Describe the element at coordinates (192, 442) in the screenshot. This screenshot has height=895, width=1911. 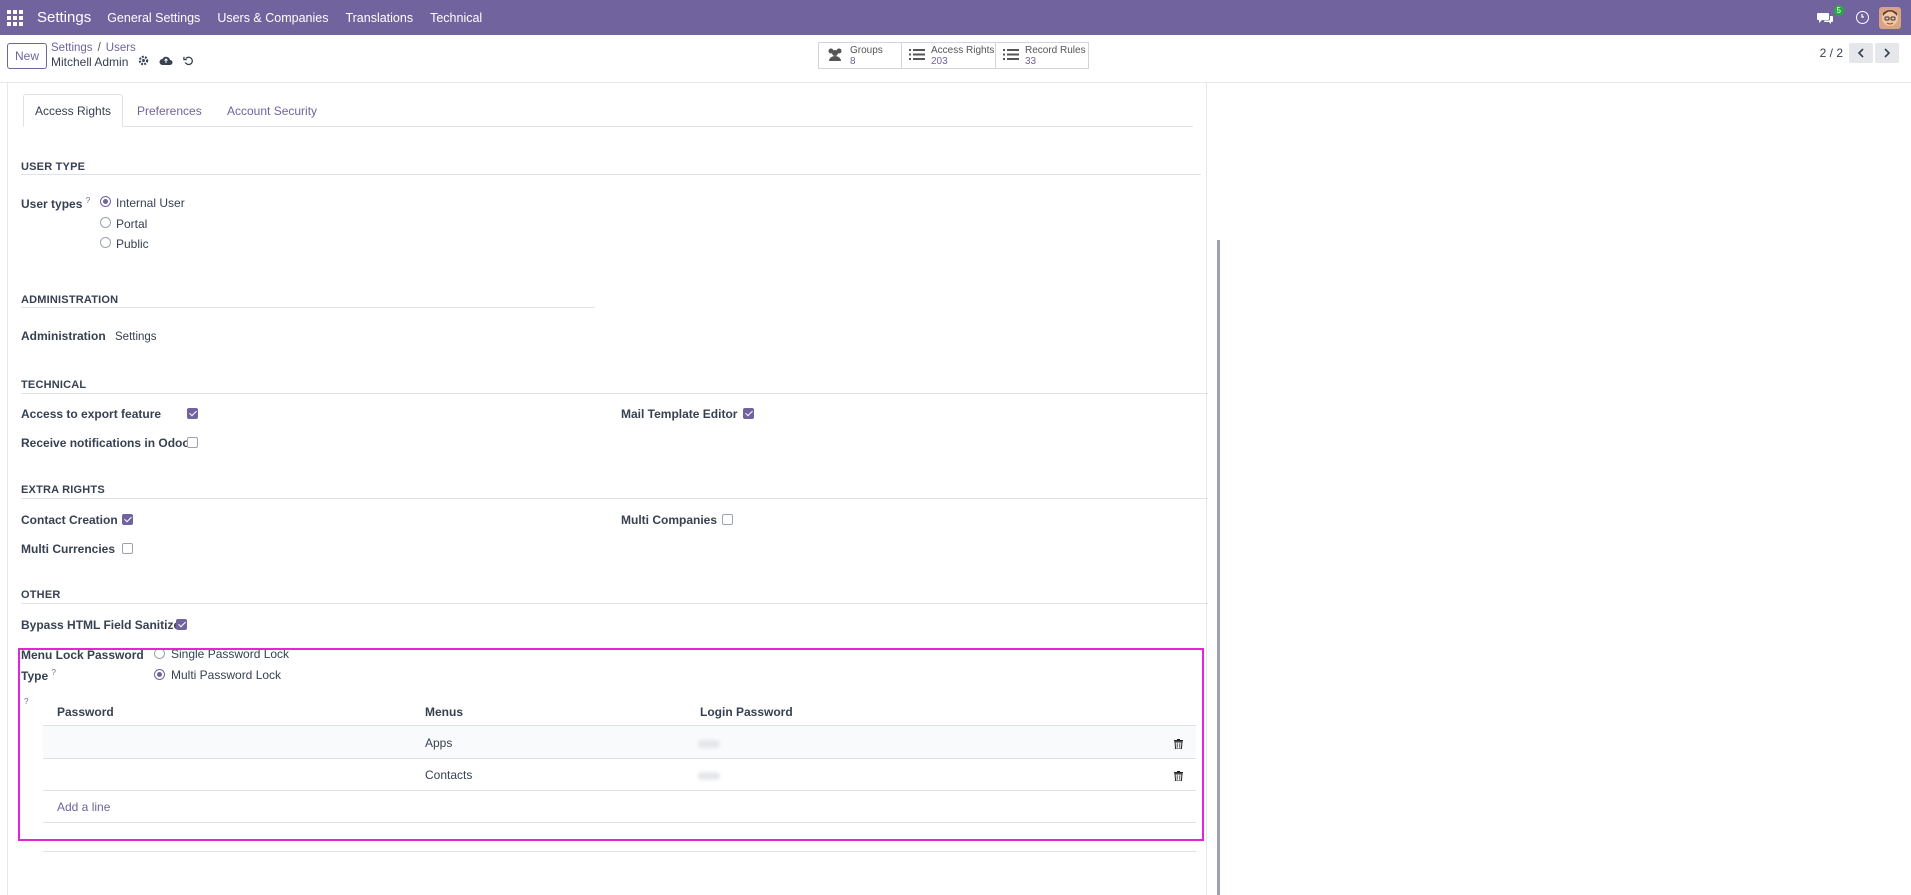
I see `notifications-odoo-checkbox` at that location.